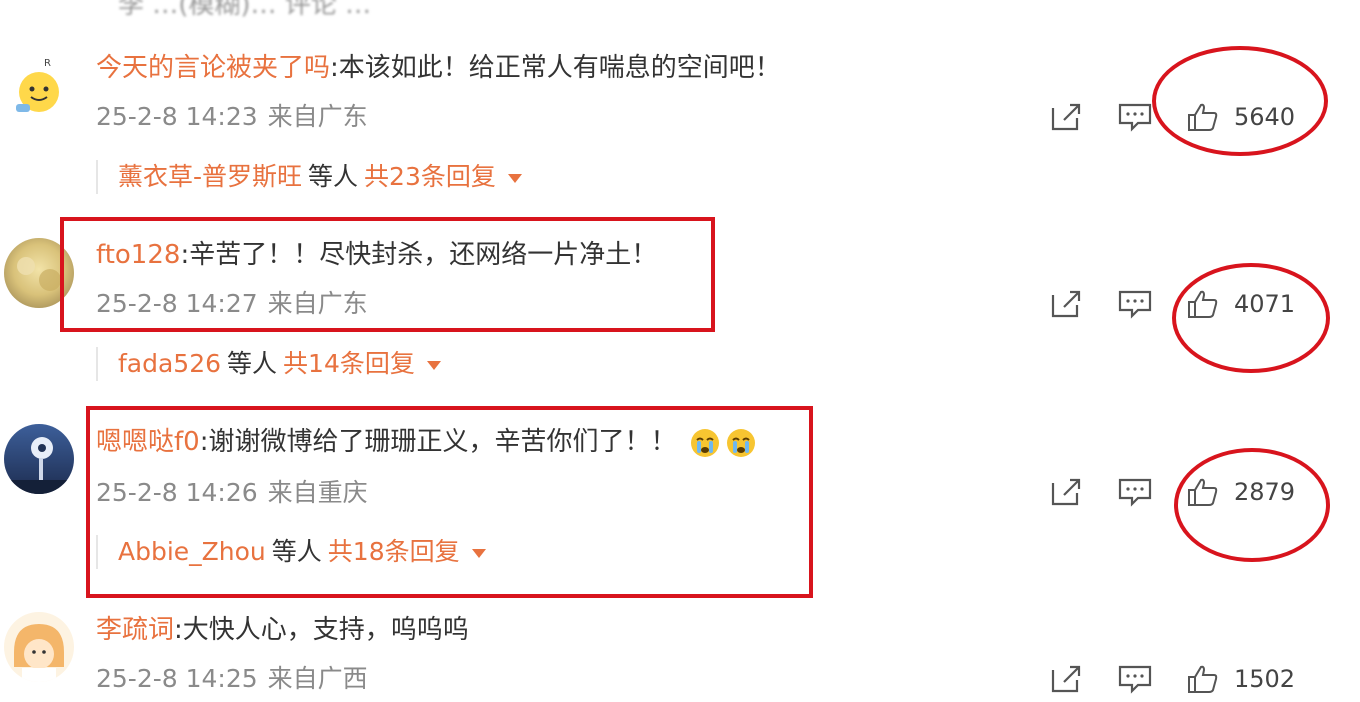 The width and height of the screenshot is (1360, 702). What do you see at coordinates (317, 116) in the screenshot?
I see `comment-location: 来自广东` at bounding box center [317, 116].